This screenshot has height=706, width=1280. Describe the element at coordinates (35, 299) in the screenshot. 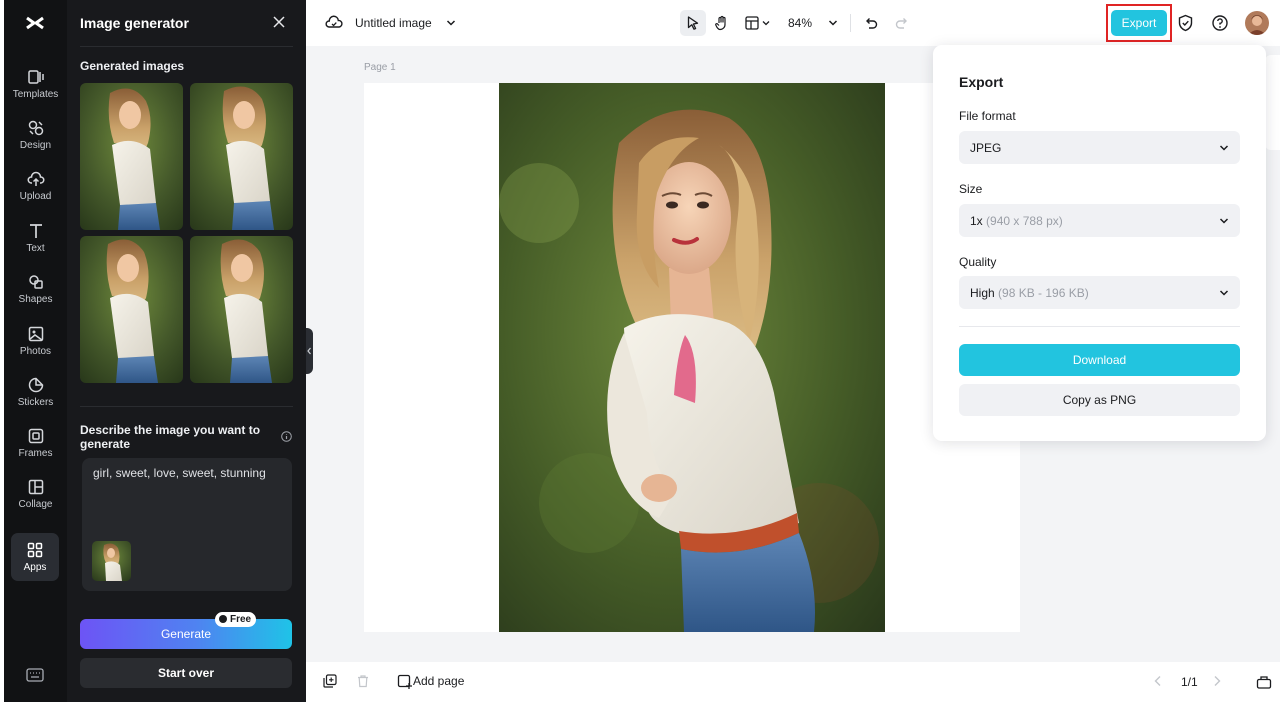

I see `rail-label: Shapes` at that location.